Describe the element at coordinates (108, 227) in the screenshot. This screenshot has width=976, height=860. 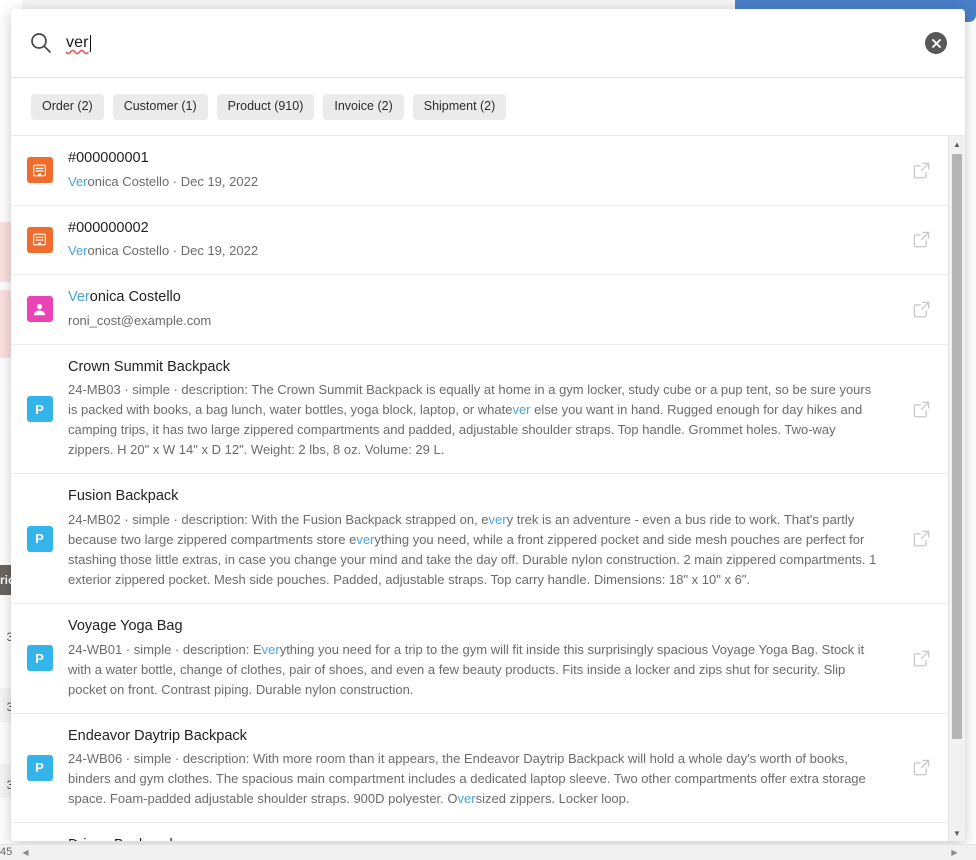
I see `result-title: #000000002` at that location.